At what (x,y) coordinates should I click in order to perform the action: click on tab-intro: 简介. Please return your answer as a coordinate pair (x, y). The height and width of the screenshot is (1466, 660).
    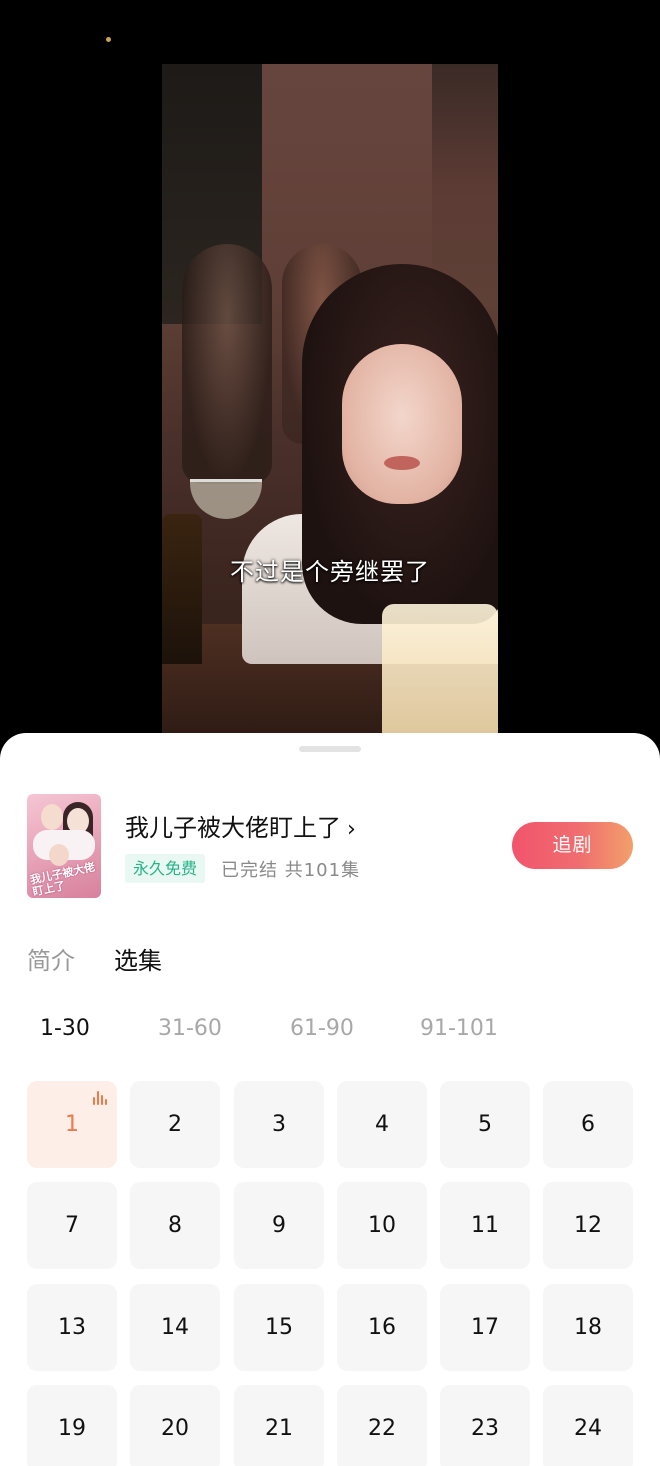
    Looking at the image, I should click on (51, 958).